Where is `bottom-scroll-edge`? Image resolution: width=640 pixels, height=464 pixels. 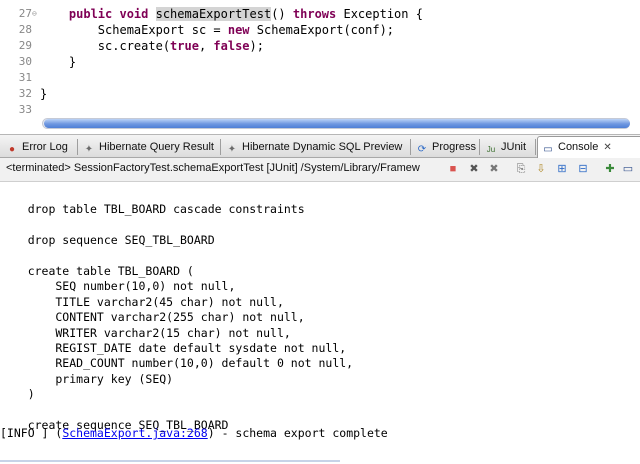
bottom-scroll-edge is located at coordinates (170, 461).